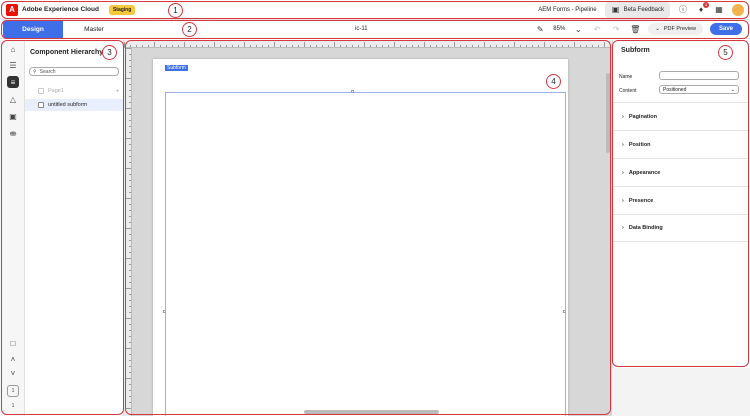  I want to click on section-presence: › Presence, so click(681, 200).